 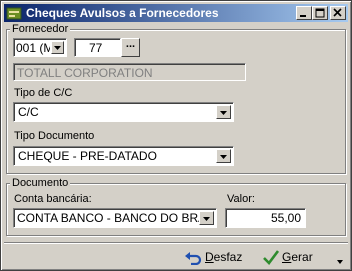 I want to click on maximize-icon, so click(x=320, y=13).